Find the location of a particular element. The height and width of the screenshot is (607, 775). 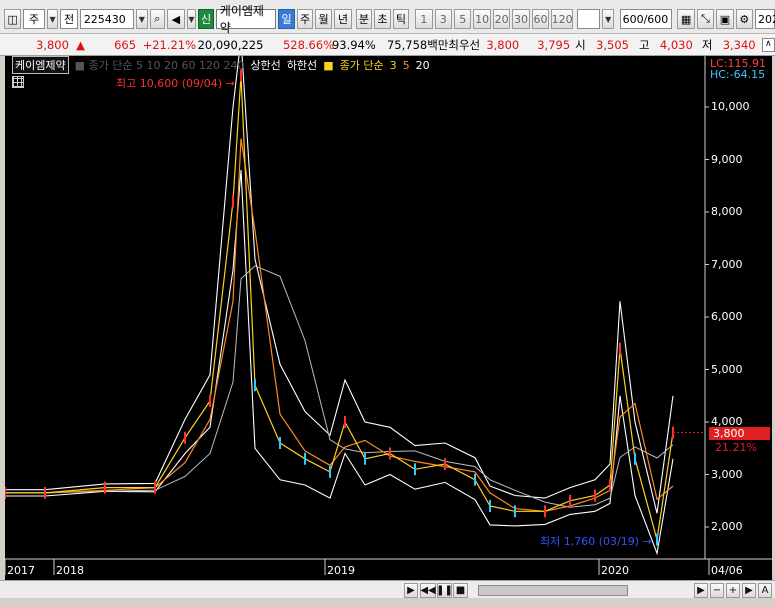

crosshair-icon: ⤡ is located at coordinates (705, 19).